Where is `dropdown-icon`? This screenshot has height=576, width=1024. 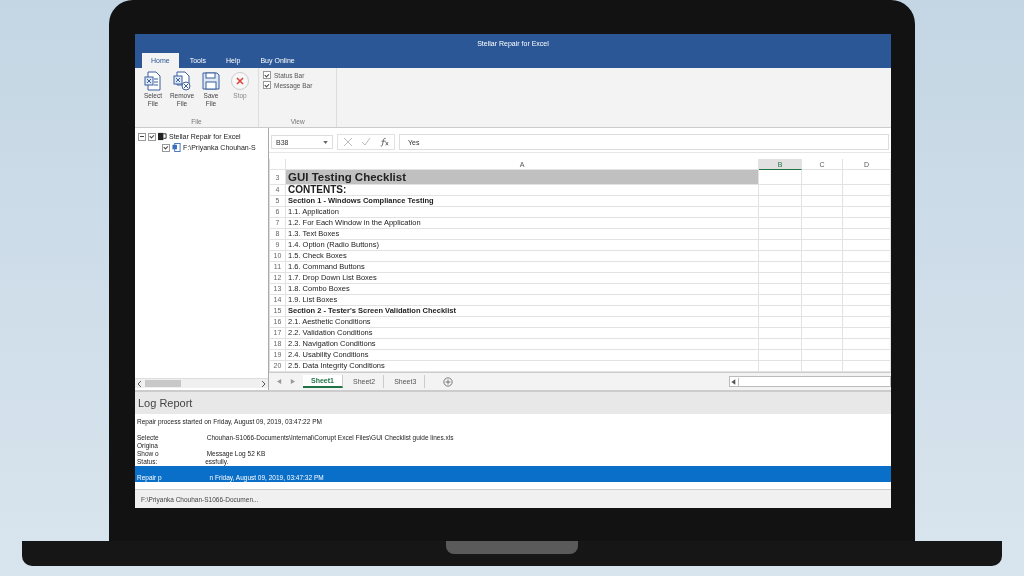 dropdown-icon is located at coordinates (325, 142).